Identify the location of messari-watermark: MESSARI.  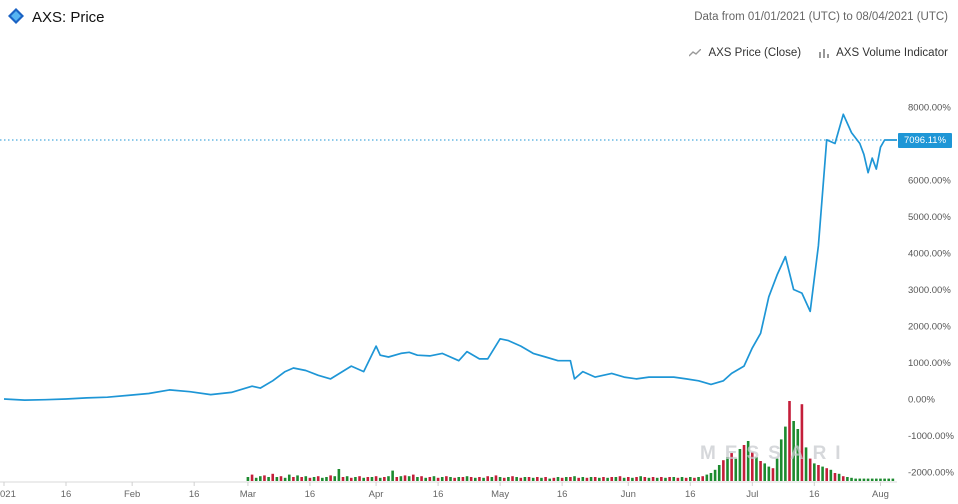
(775, 453).